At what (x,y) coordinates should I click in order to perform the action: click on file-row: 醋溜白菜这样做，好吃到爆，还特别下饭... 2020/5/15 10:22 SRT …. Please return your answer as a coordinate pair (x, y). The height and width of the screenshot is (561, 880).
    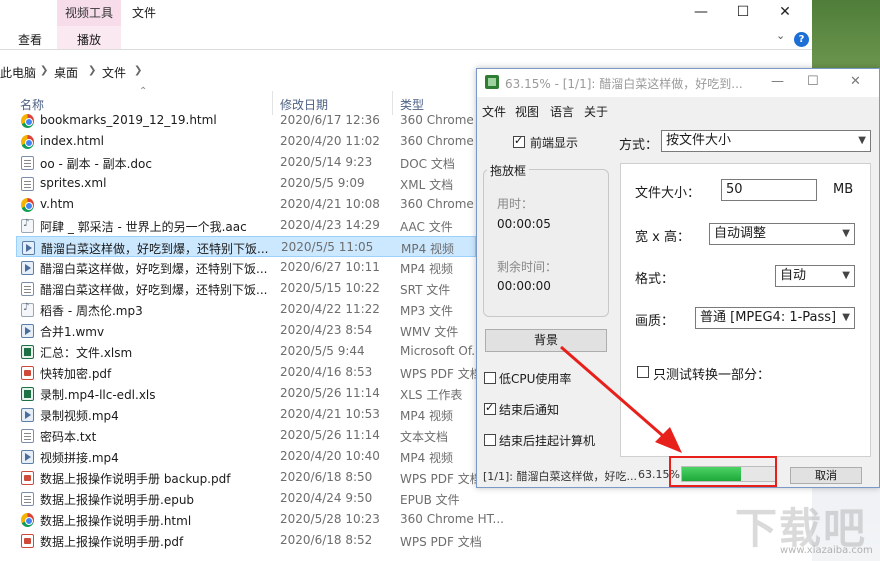
    Looking at the image, I should click on (246, 288).